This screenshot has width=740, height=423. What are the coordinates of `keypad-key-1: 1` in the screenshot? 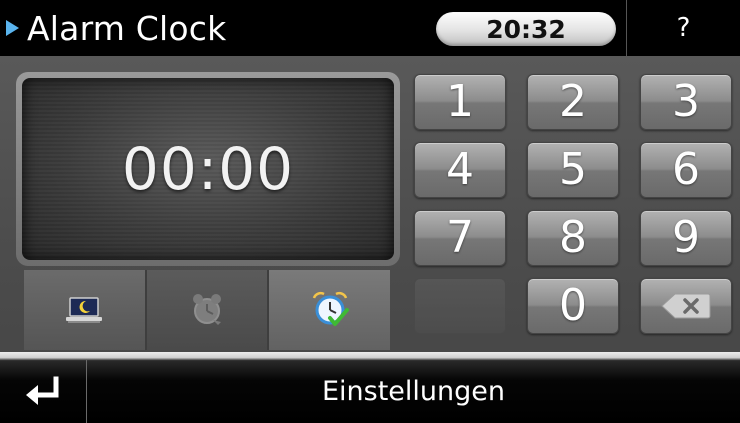 It's located at (460, 102).